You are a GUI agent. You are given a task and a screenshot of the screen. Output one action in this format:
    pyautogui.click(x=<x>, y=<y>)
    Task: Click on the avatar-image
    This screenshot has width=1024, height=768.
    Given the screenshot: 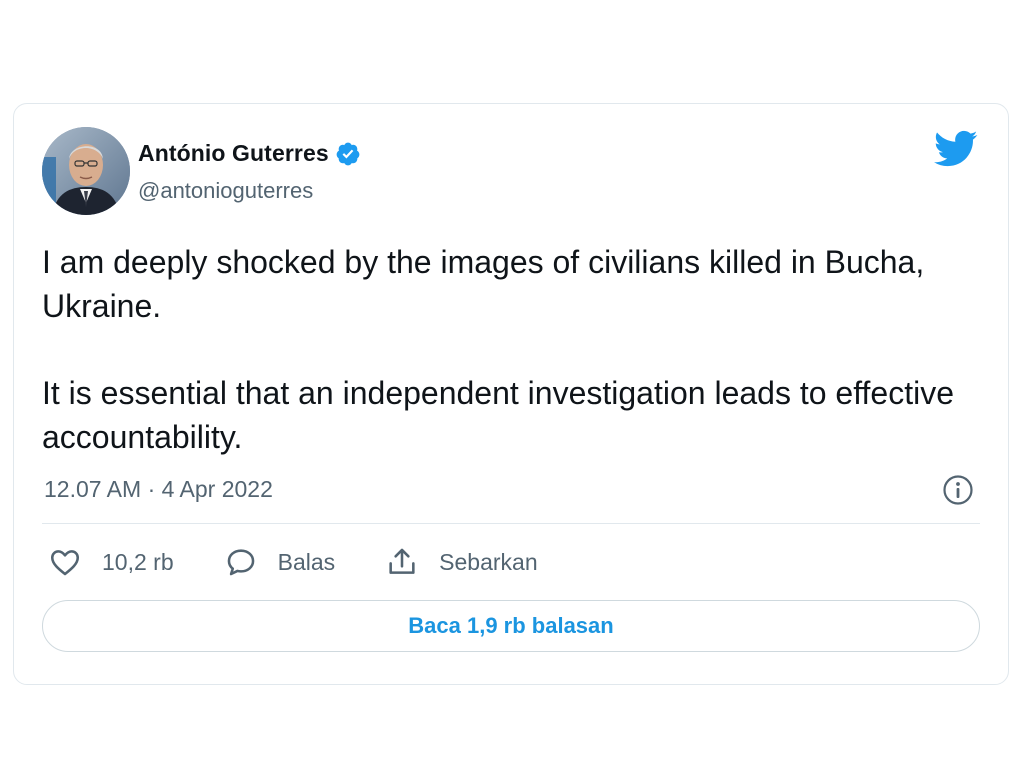 What is the action you would take?
    pyautogui.click(x=86, y=171)
    